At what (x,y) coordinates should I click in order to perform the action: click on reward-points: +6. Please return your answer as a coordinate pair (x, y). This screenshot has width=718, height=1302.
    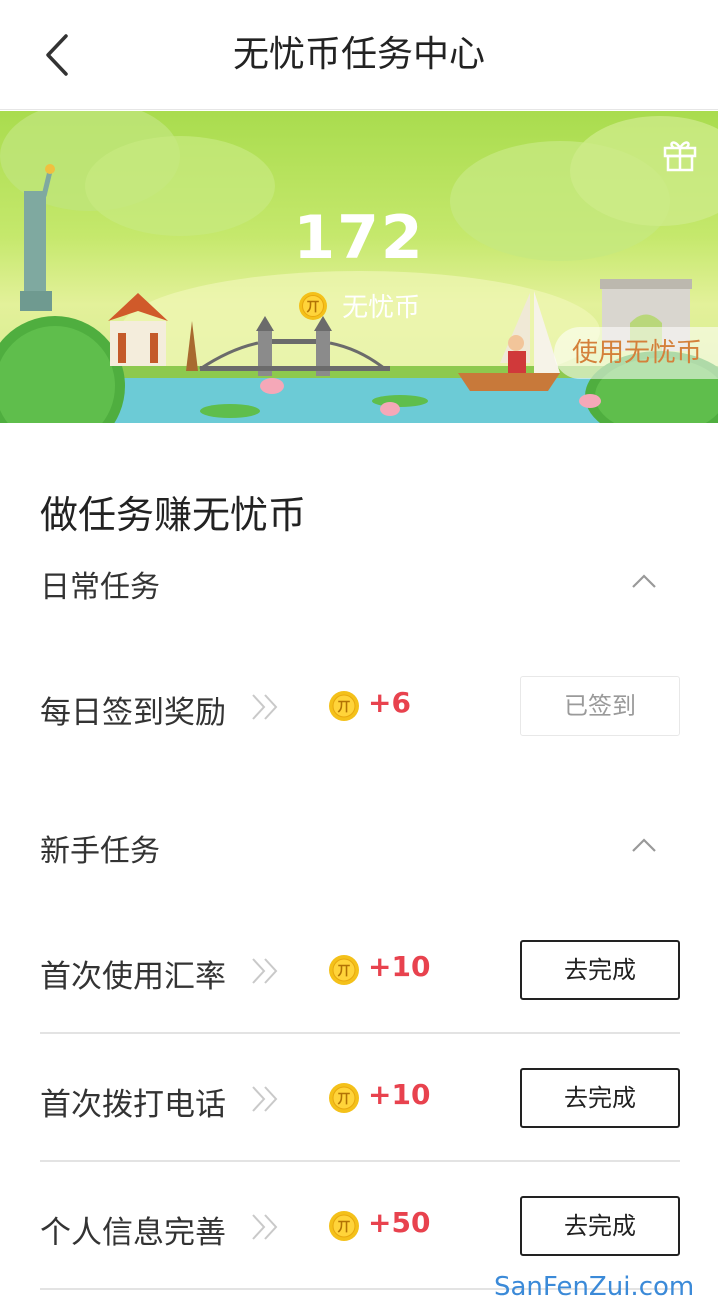
    Looking at the image, I should click on (389, 702).